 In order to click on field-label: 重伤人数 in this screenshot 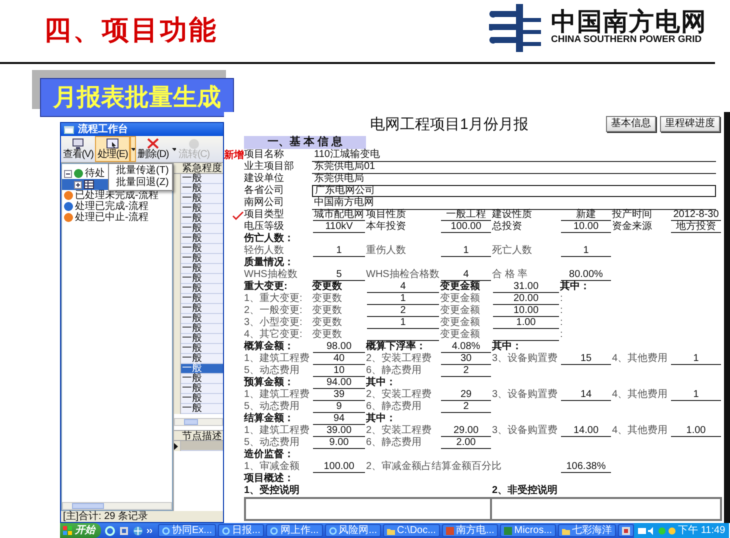, I will do `click(386, 251)`.